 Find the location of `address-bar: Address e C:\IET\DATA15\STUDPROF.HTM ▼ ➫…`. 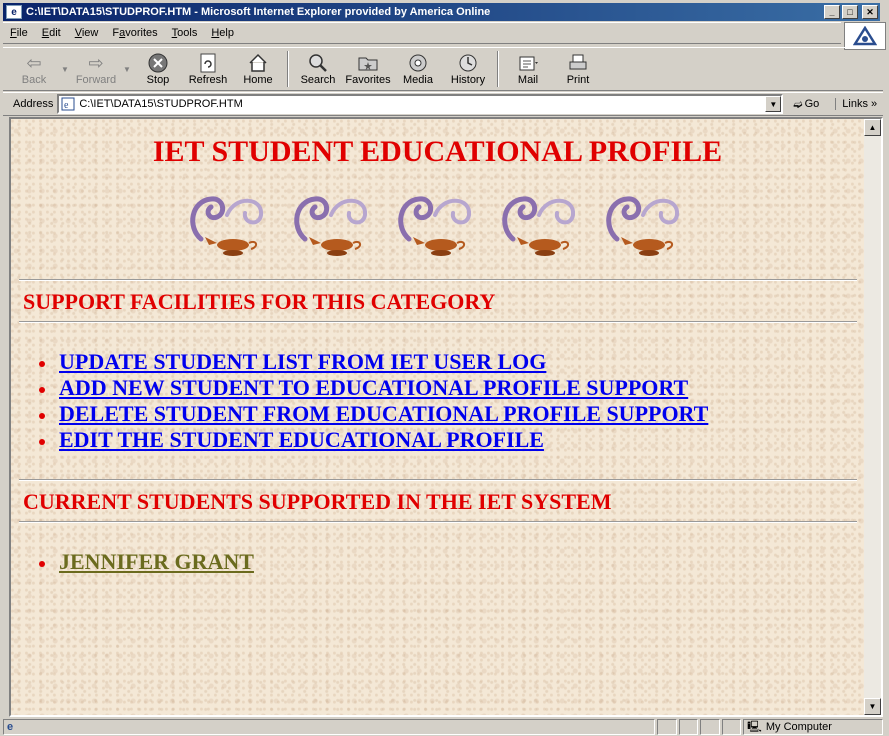

address-bar: Address e C:\IET\DATA15\STUDPROF.HTM ▼ ➫… is located at coordinates (443, 104).